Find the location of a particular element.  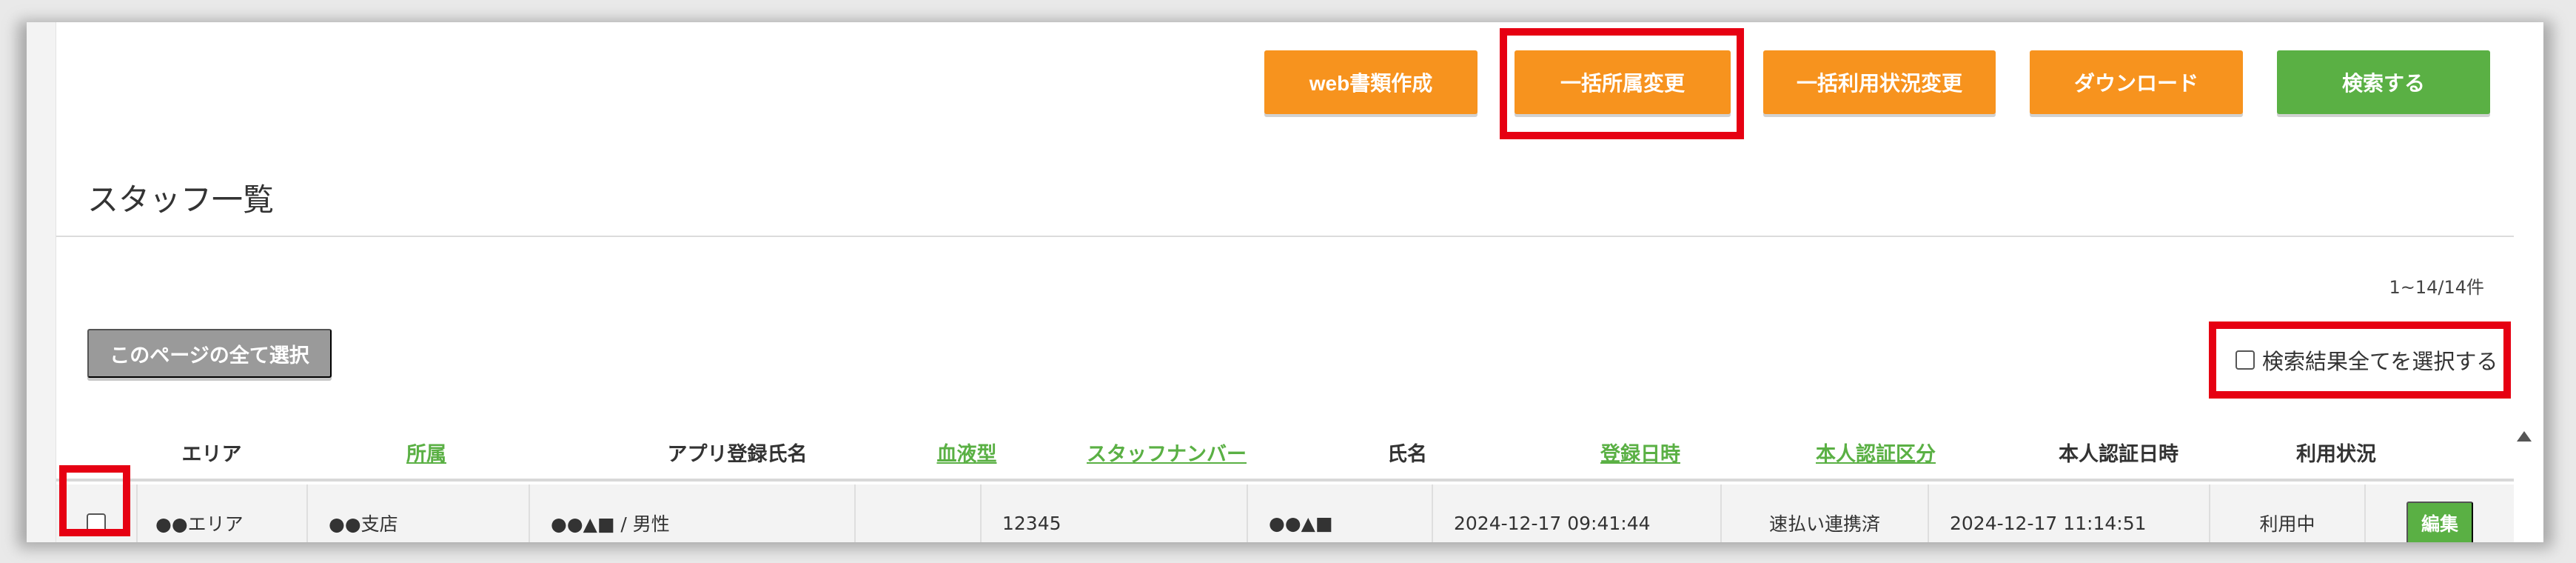

column-header-name: 氏名 is located at coordinates (1407, 454).